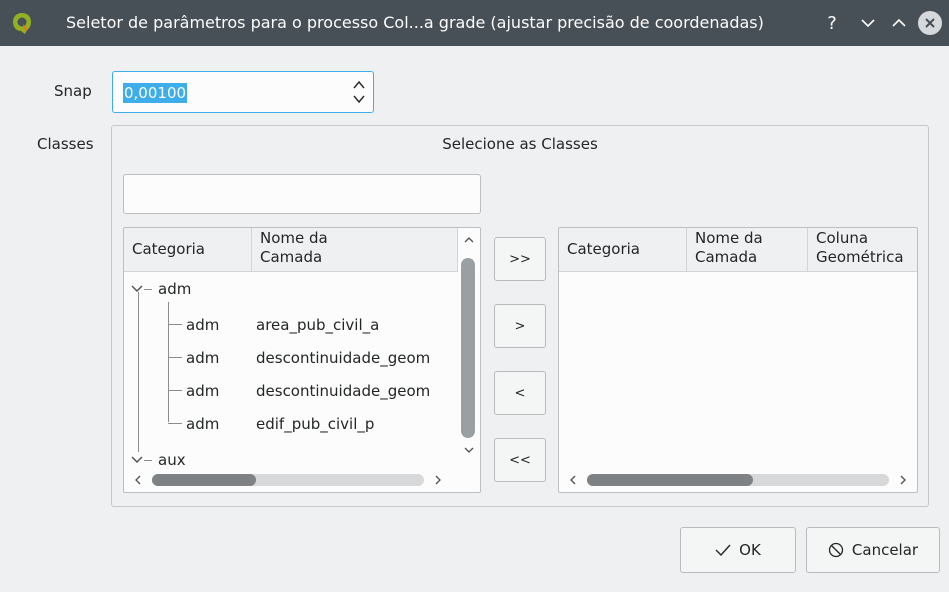 Image resolution: width=949 pixels, height=592 pixels. I want to click on close-icon, so click(930, 23).